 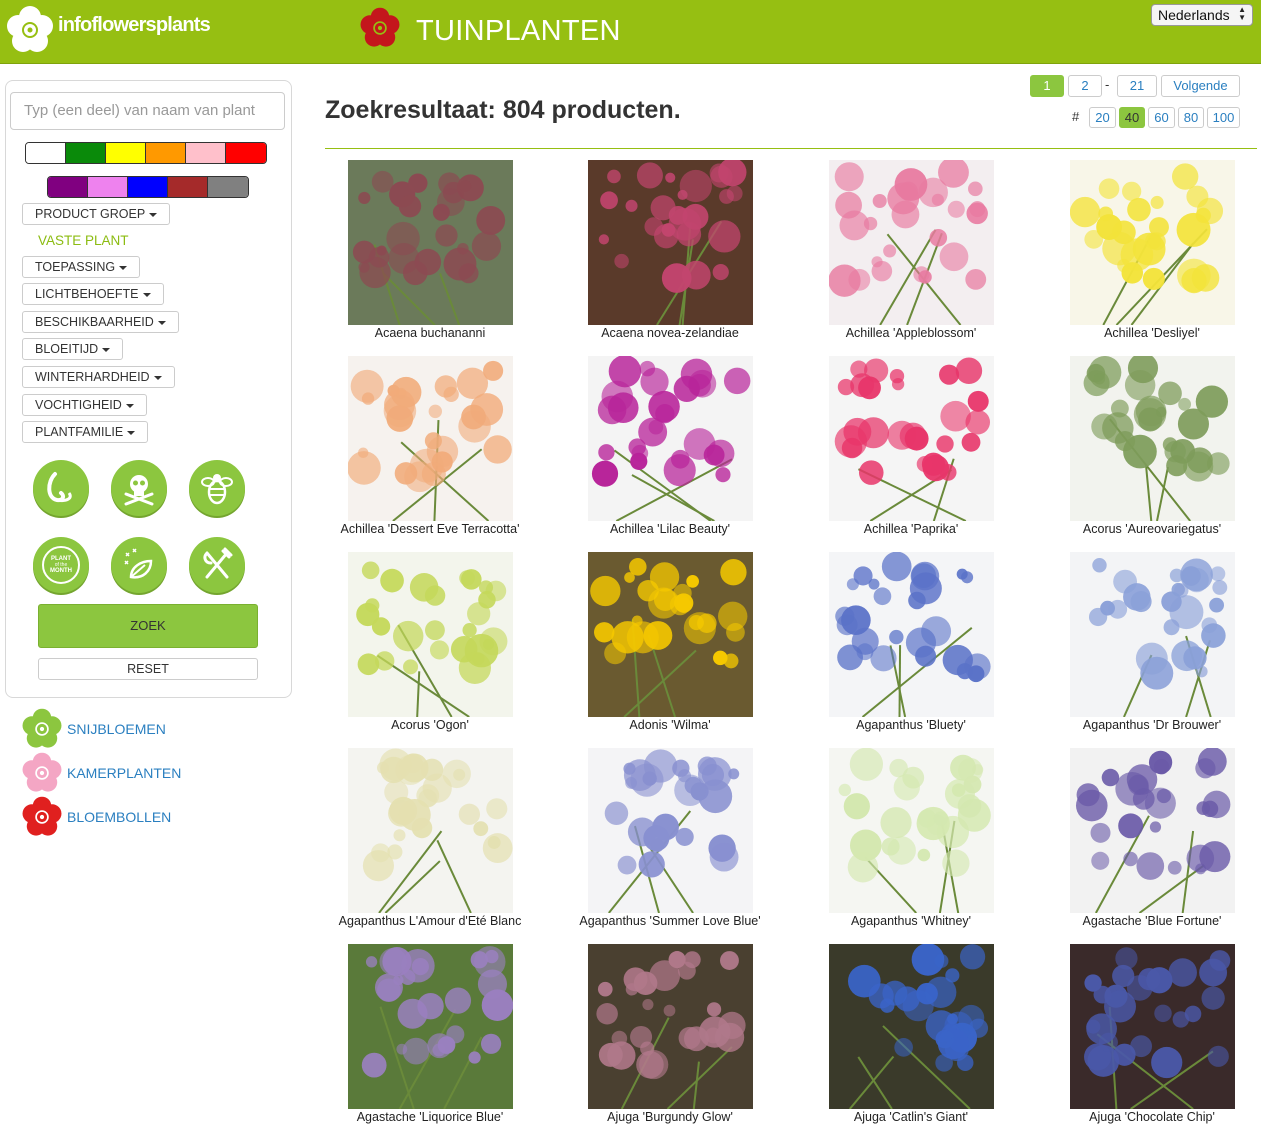 What do you see at coordinates (791, 148) in the screenshot?
I see `results-divider` at bounding box center [791, 148].